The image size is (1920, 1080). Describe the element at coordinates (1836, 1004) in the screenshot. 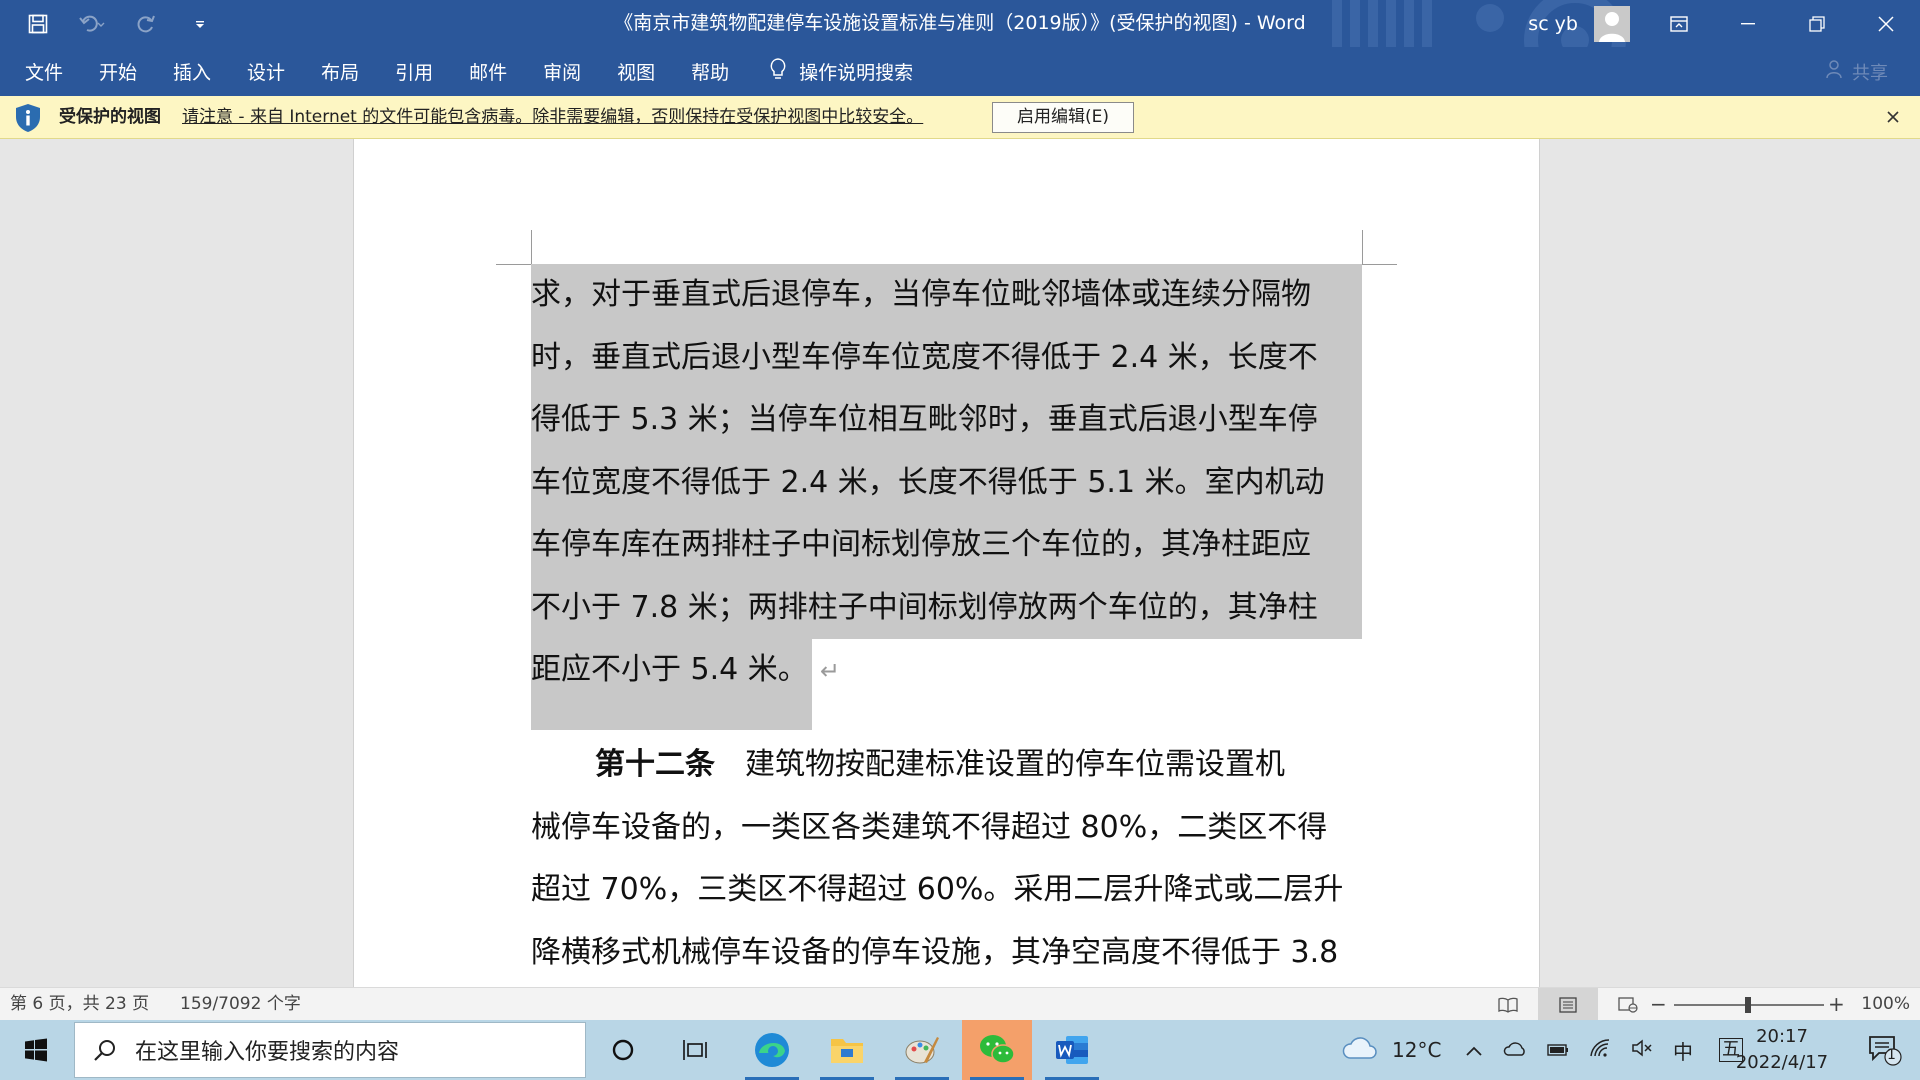

I see `zoom-in-button: +` at that location.